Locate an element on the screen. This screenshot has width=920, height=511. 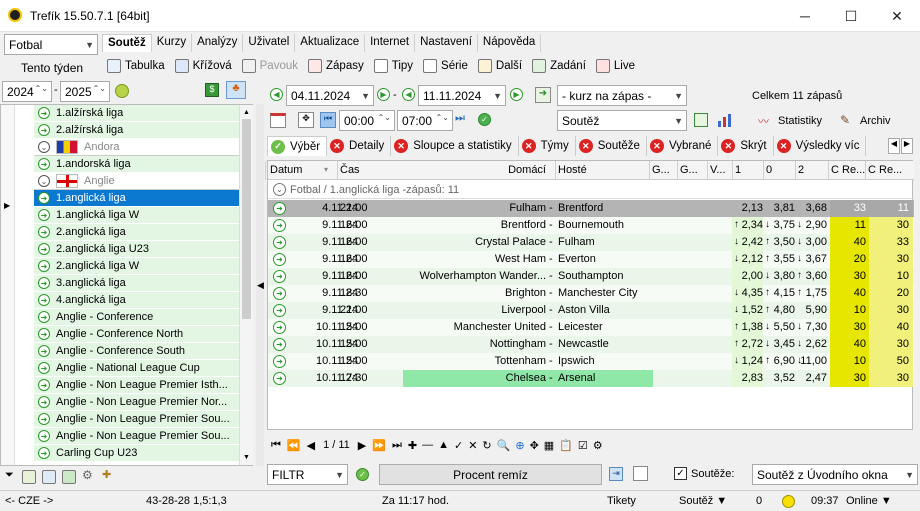
year-from-spinner: 2024 ⌃⌄ is located at coordinates (27, 91).